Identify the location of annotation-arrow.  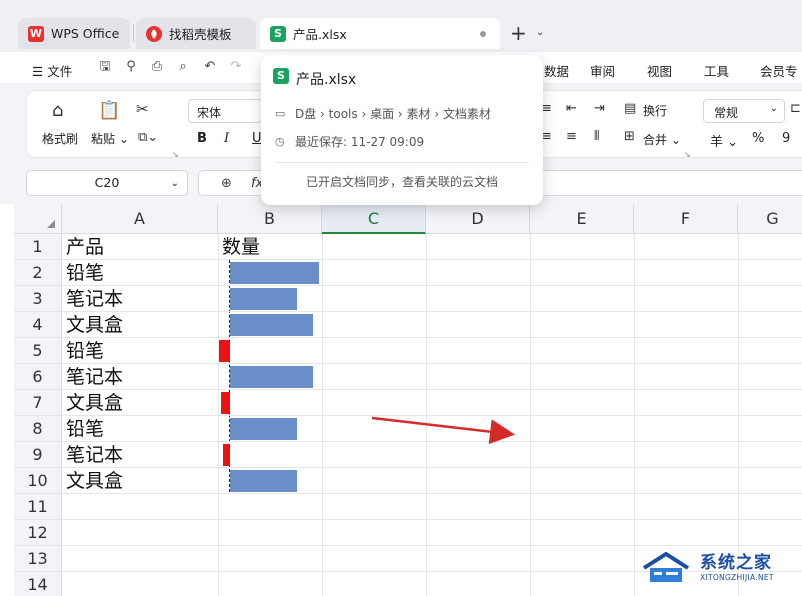
(443, 430).